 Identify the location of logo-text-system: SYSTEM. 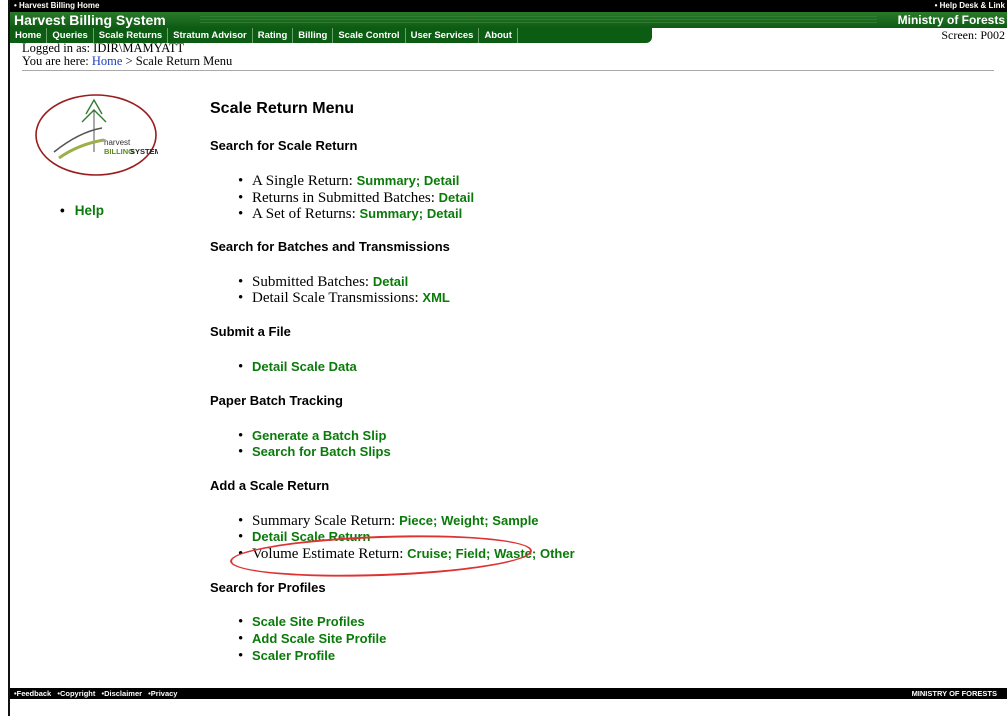
(144, 151).